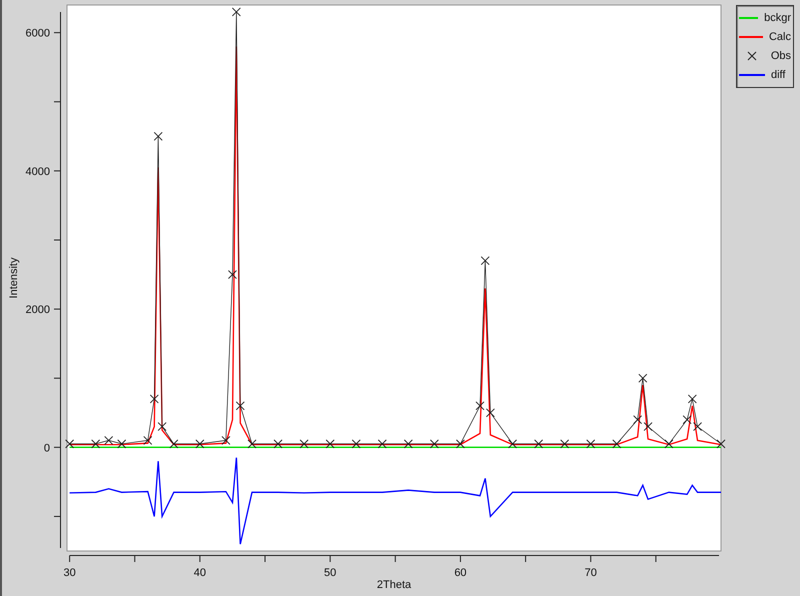 The image size is (800, 596). Describe the element at coordinates (778, 75) in the screenshot. I see `legend-label: diff` at that location.